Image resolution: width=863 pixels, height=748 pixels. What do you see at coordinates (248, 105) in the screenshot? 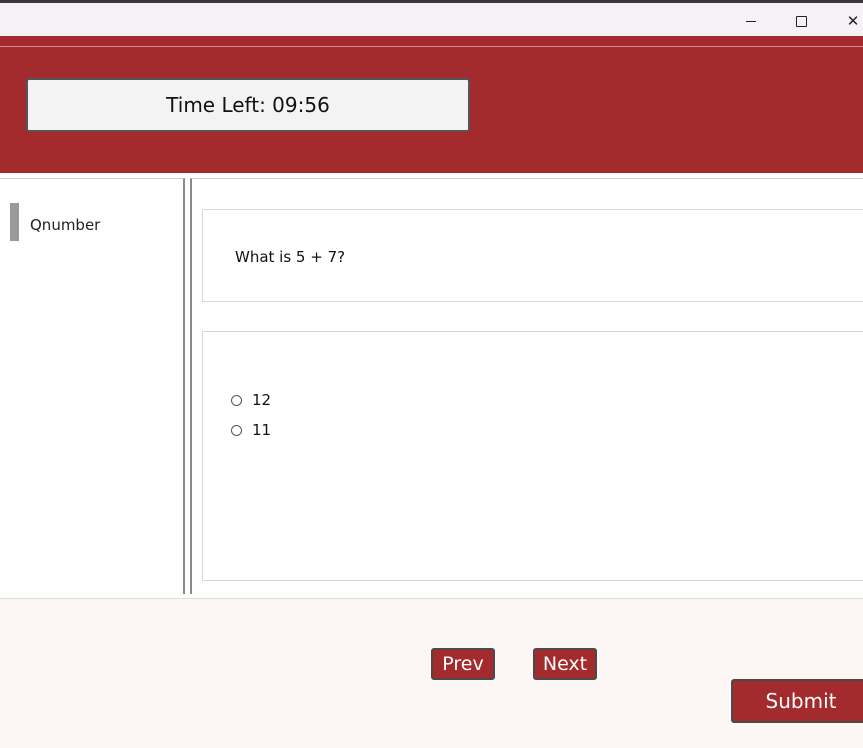
I see `time-left-display: Time Left: 09:56` at bounding box center [248, 105].